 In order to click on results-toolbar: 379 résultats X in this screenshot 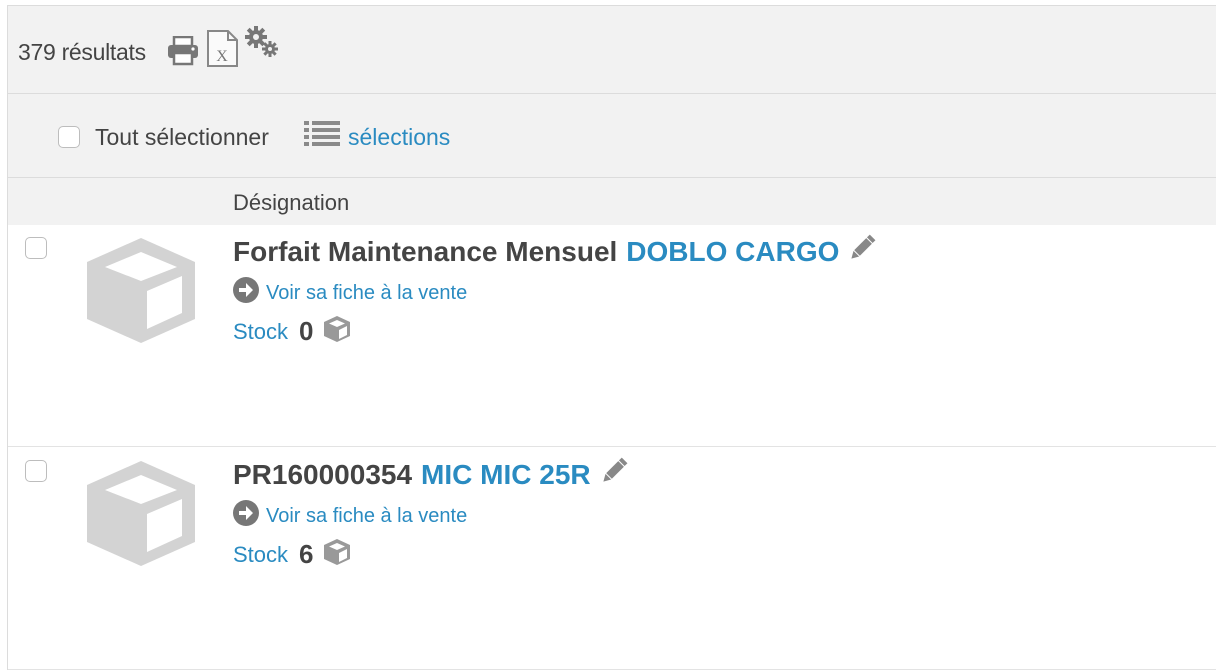, I will do `click(612, 50)`.